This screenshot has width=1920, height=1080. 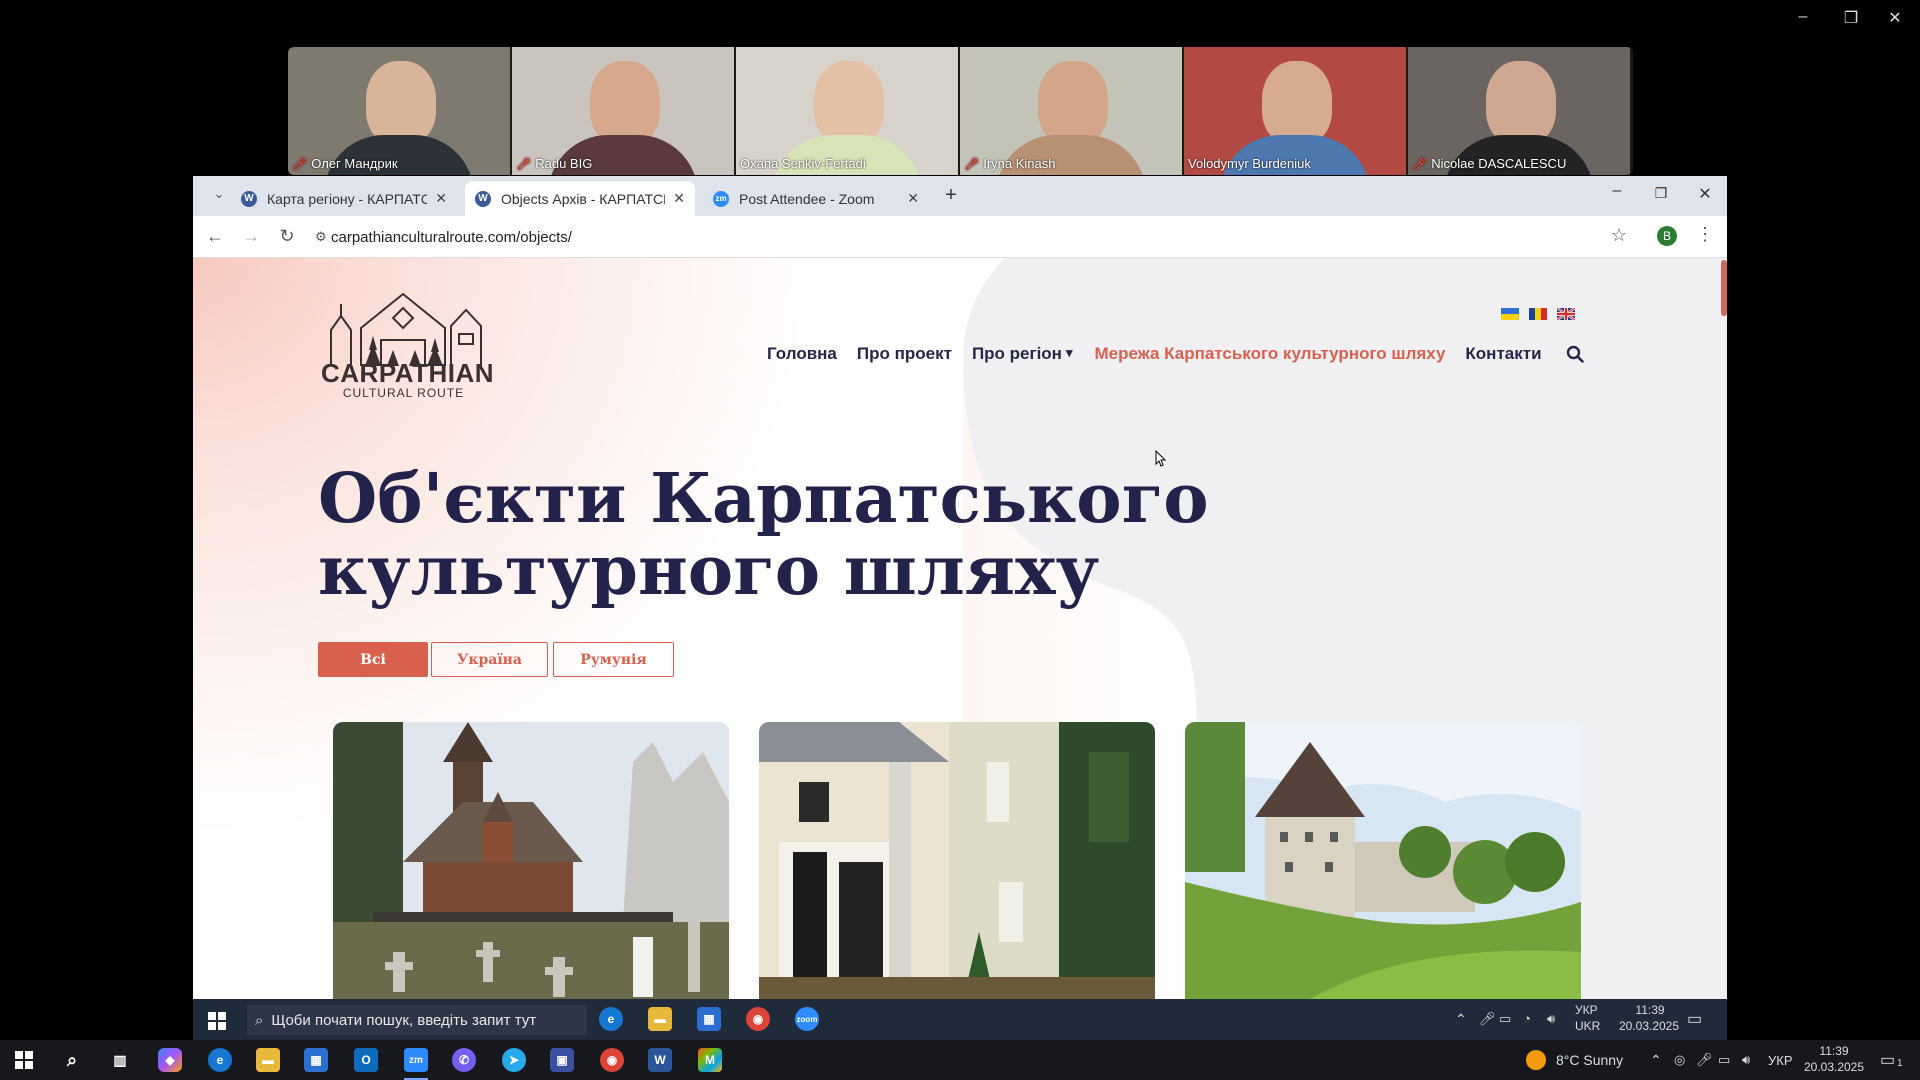 What do you see at coordinates (1803, 17) in the screenshot?
I see `minimize-window-button: –` at bounding box center [1803, 17].